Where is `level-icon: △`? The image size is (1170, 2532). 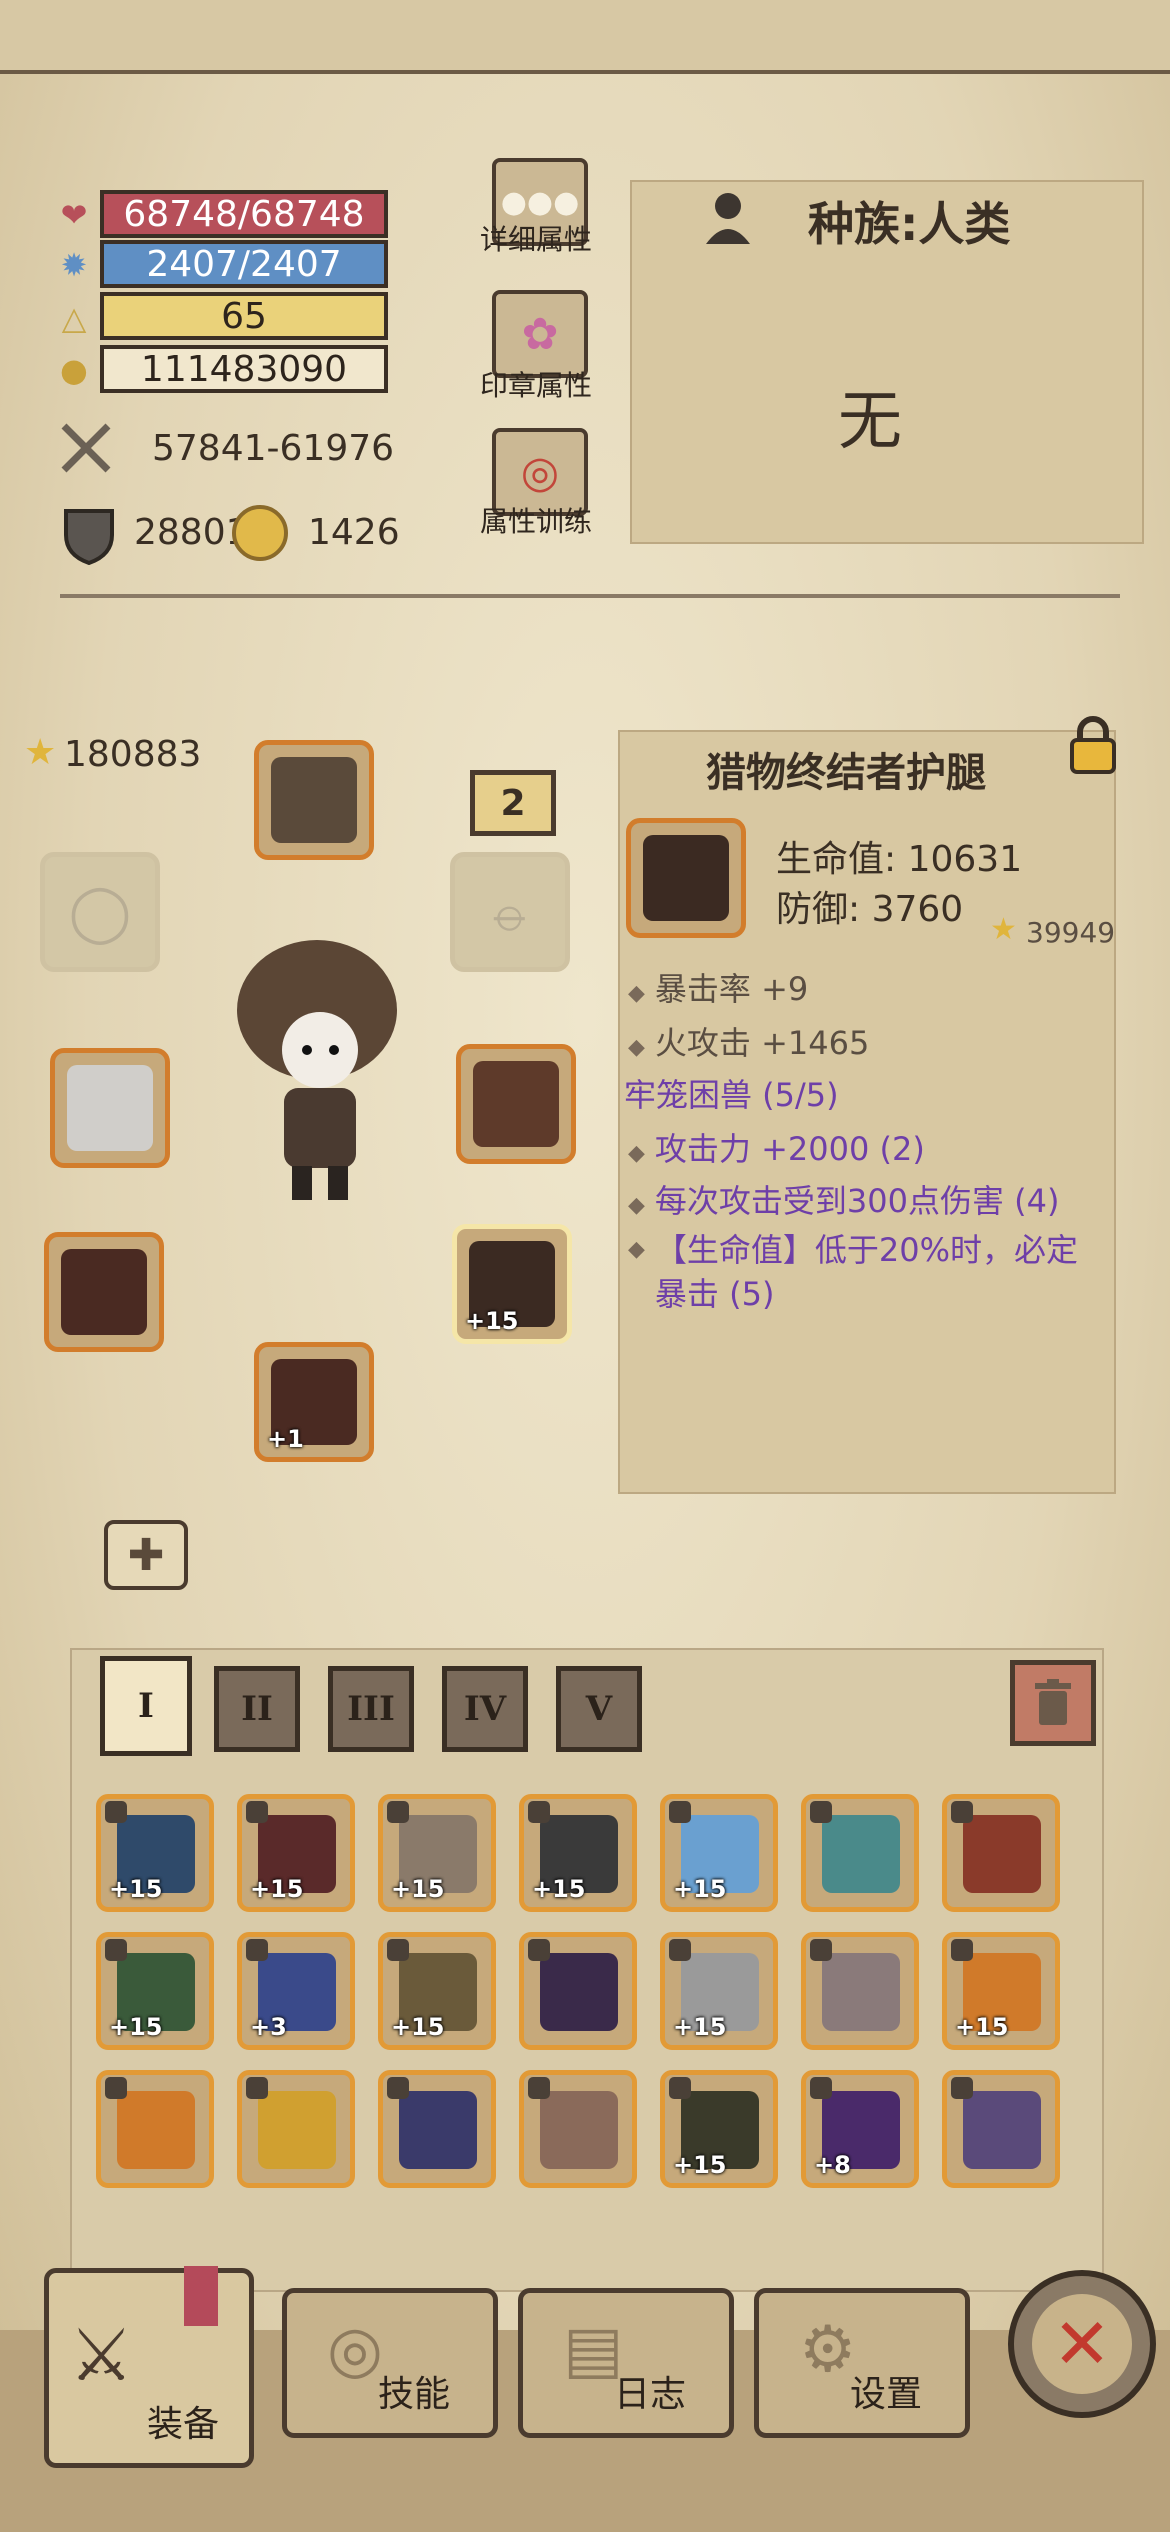 level-icon: △ is located at coordinates (74, 318).